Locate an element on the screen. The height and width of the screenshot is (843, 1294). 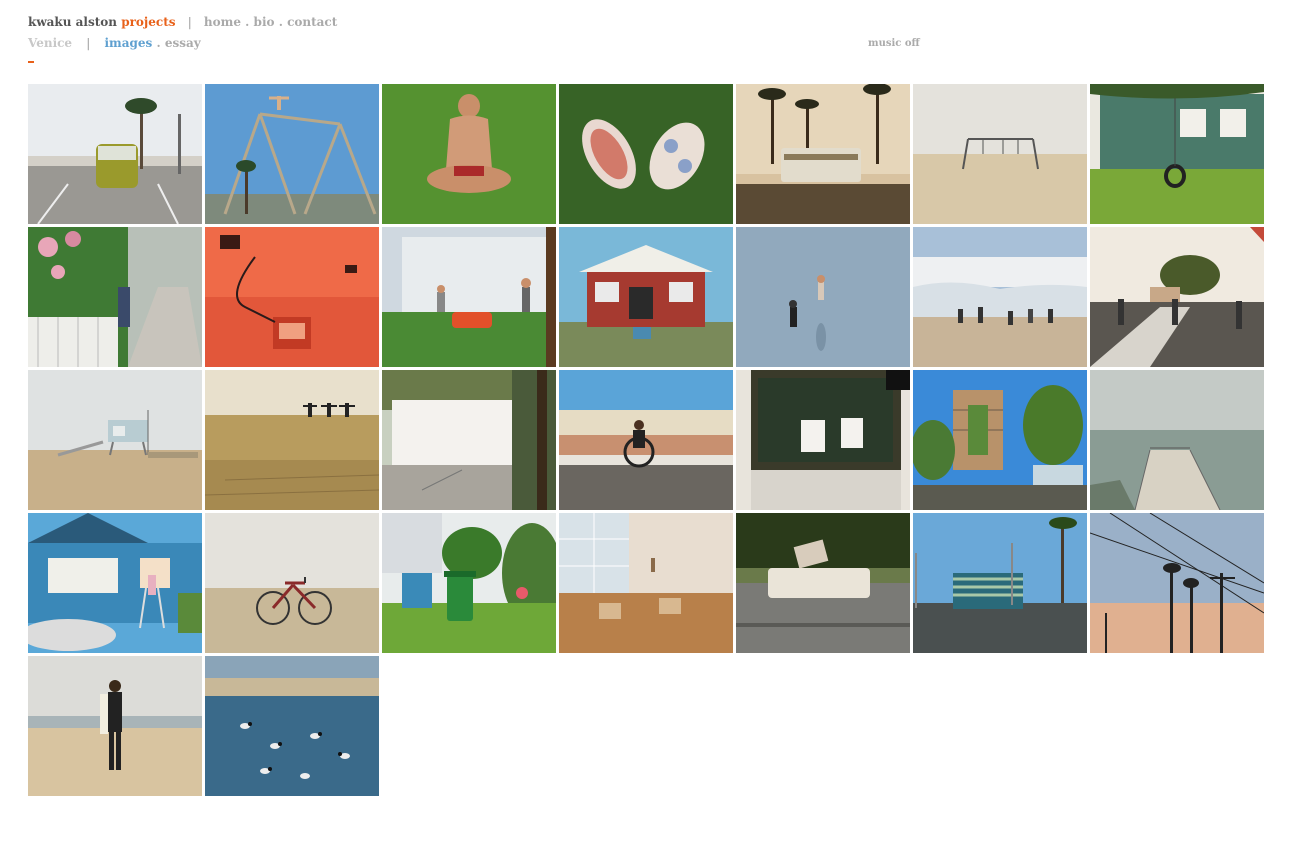
thumbnail-red-room-machine is located at coordinates (292, 297).